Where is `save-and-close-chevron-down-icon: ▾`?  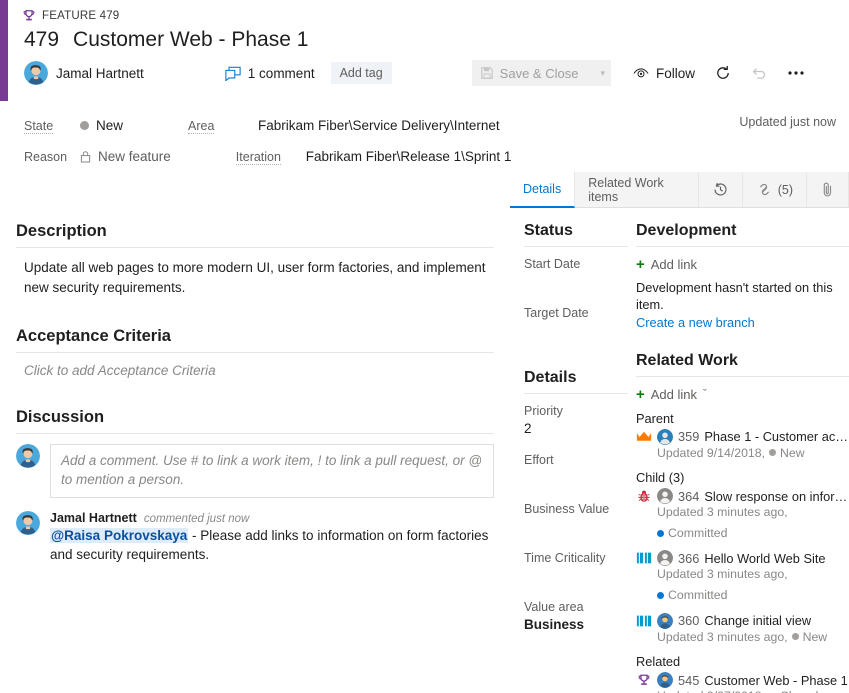 save-and-close-chevron-down-icon: ▾ is located at coordinates (602, 73).